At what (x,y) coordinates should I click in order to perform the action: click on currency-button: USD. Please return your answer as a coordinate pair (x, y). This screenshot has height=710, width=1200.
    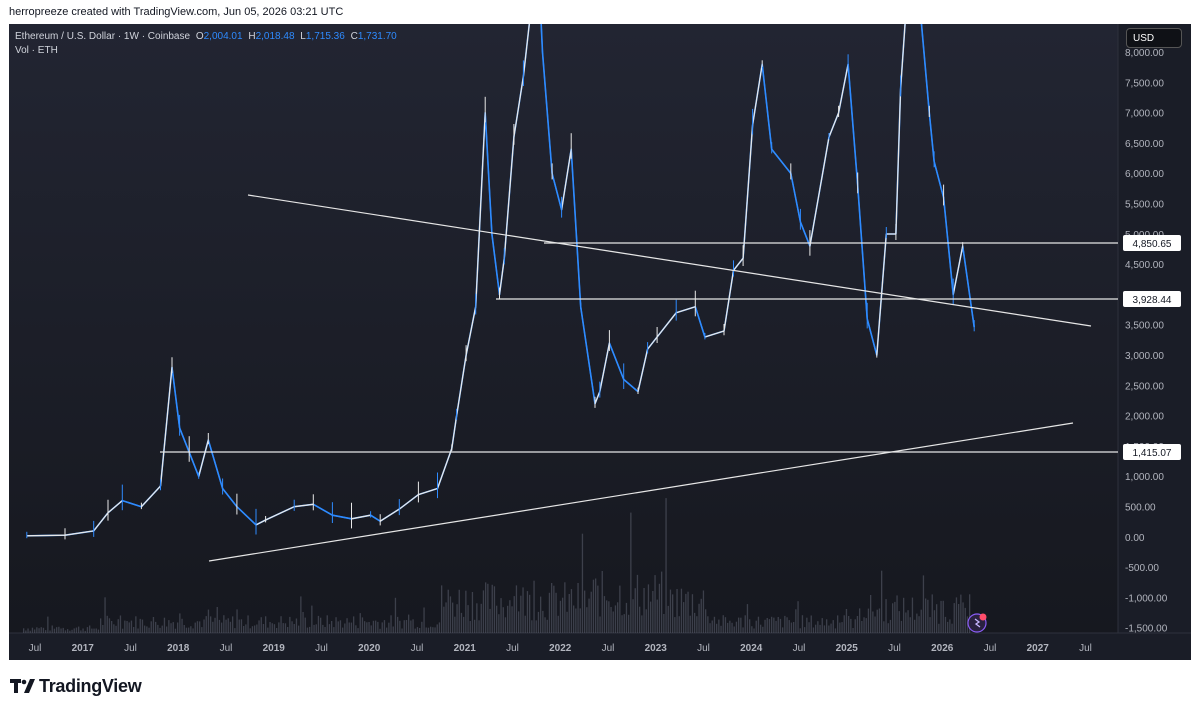
    Looking at the image, I should click on (1154, 38).